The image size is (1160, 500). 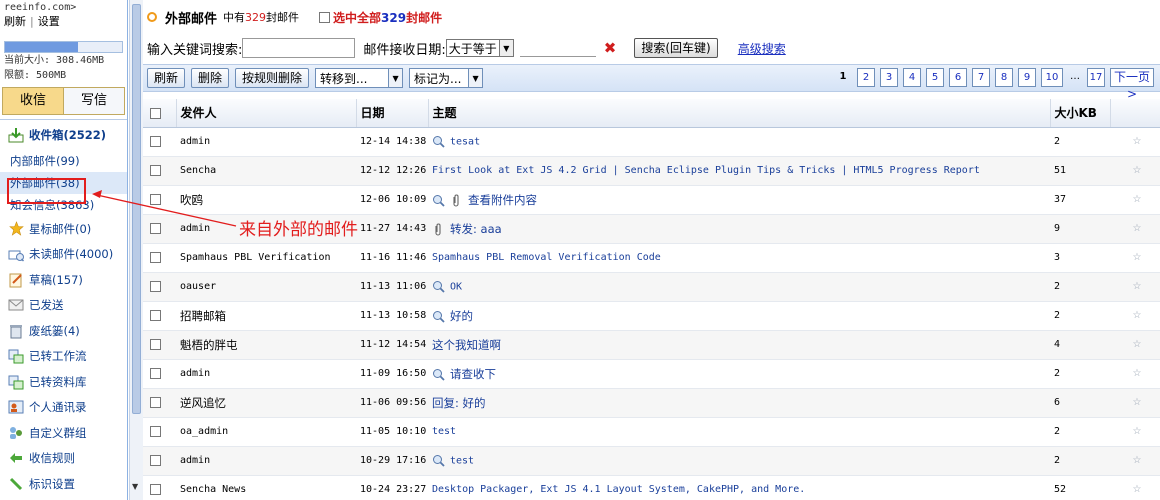 What do you see at coordinates (473, 374) in the screenshot?
I see `row-subject: 请查收下` at bounding box center [473, 374].